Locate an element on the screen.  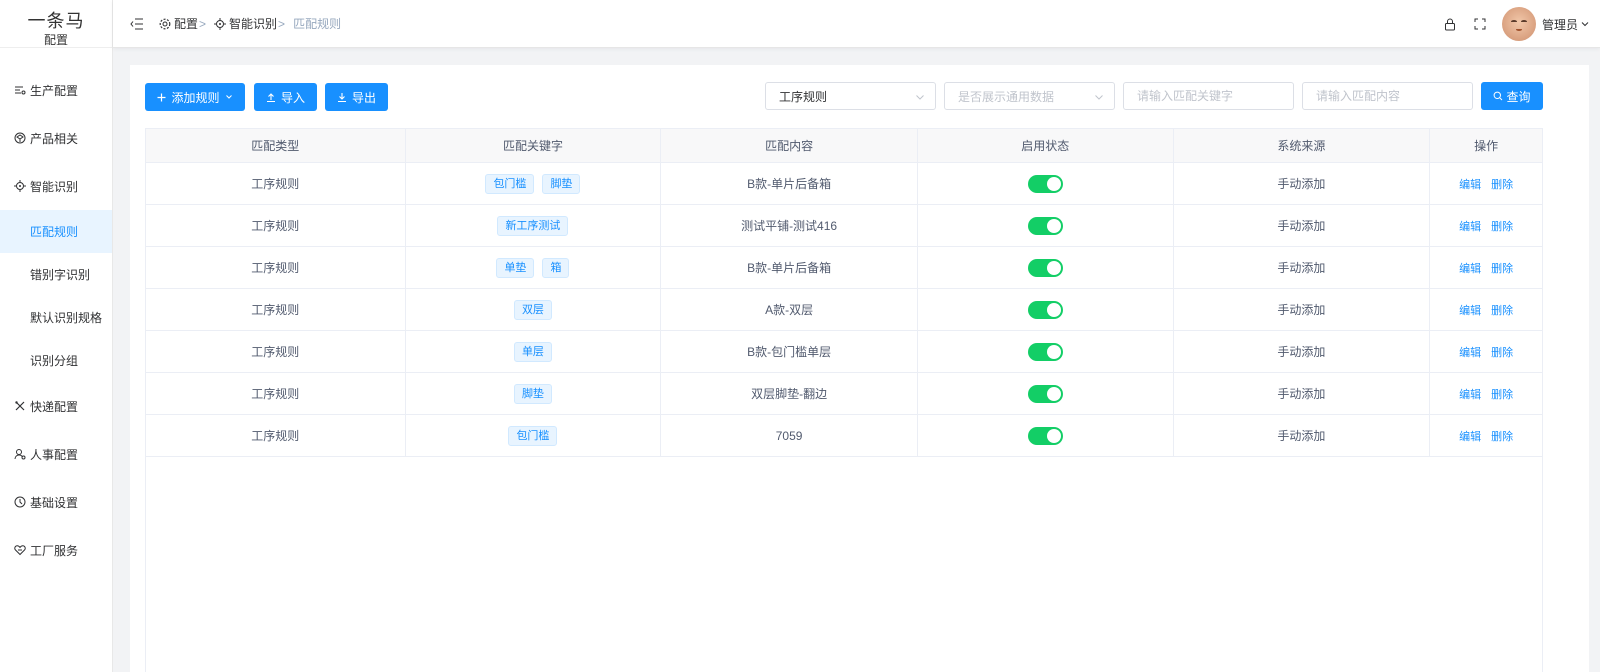
content-cell: B款-单片后备箱 is located at coordinates (789, 183).